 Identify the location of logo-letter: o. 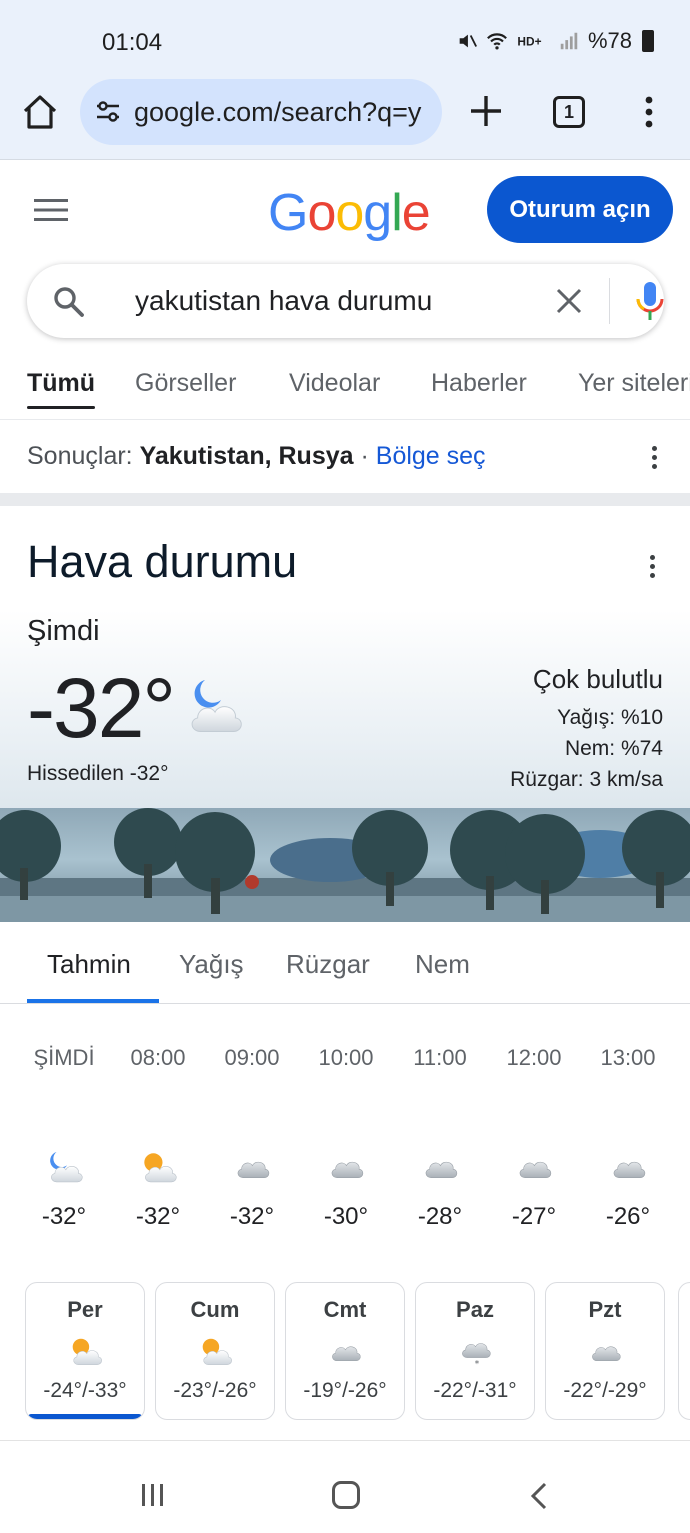
(349, 213).